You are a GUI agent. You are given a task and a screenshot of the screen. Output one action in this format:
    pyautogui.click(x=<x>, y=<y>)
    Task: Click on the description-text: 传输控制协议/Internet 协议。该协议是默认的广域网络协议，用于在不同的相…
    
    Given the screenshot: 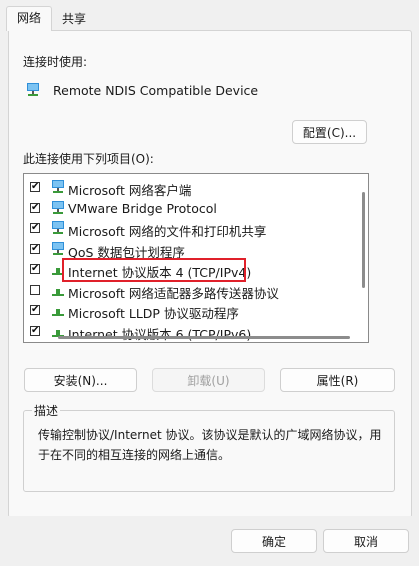 What is the action you would take?
    pyautogui.click(x=210, y=445)
    